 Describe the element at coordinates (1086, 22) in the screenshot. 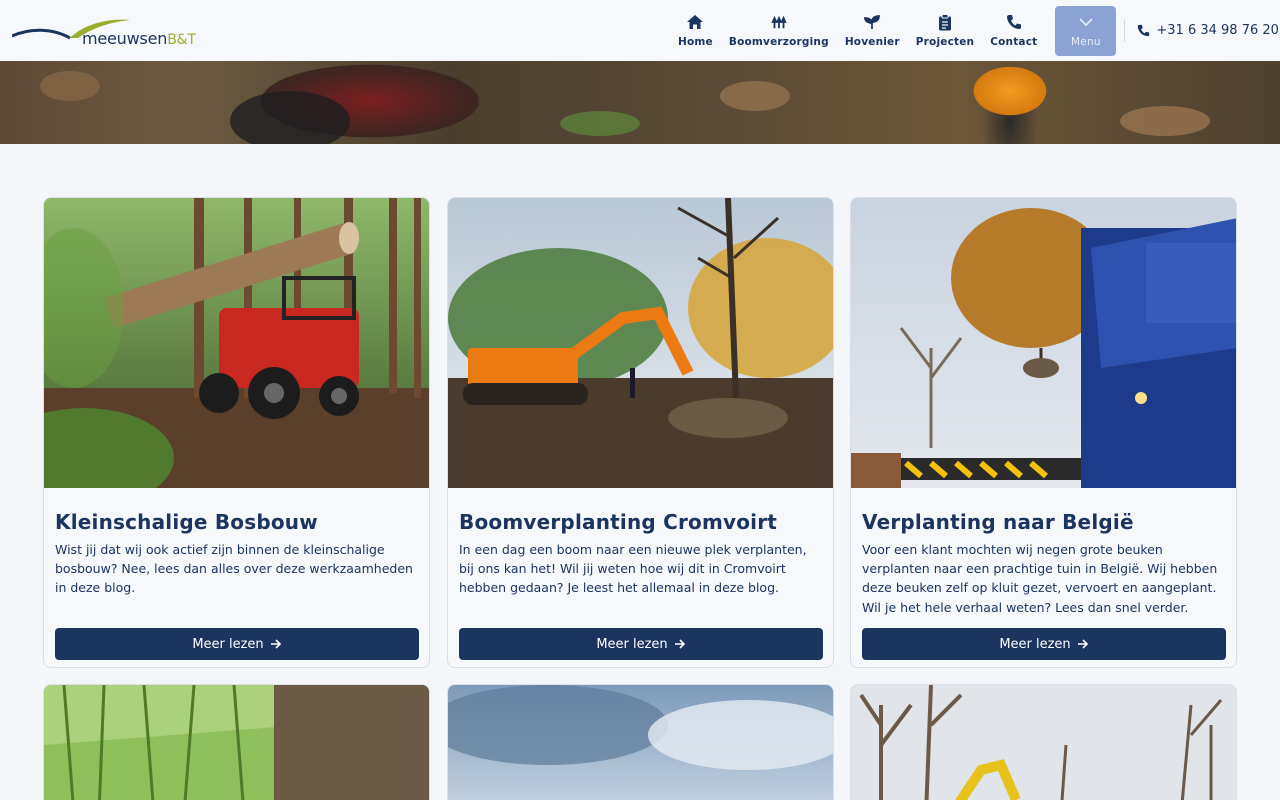

I see `chevron-down-icon` at that location.